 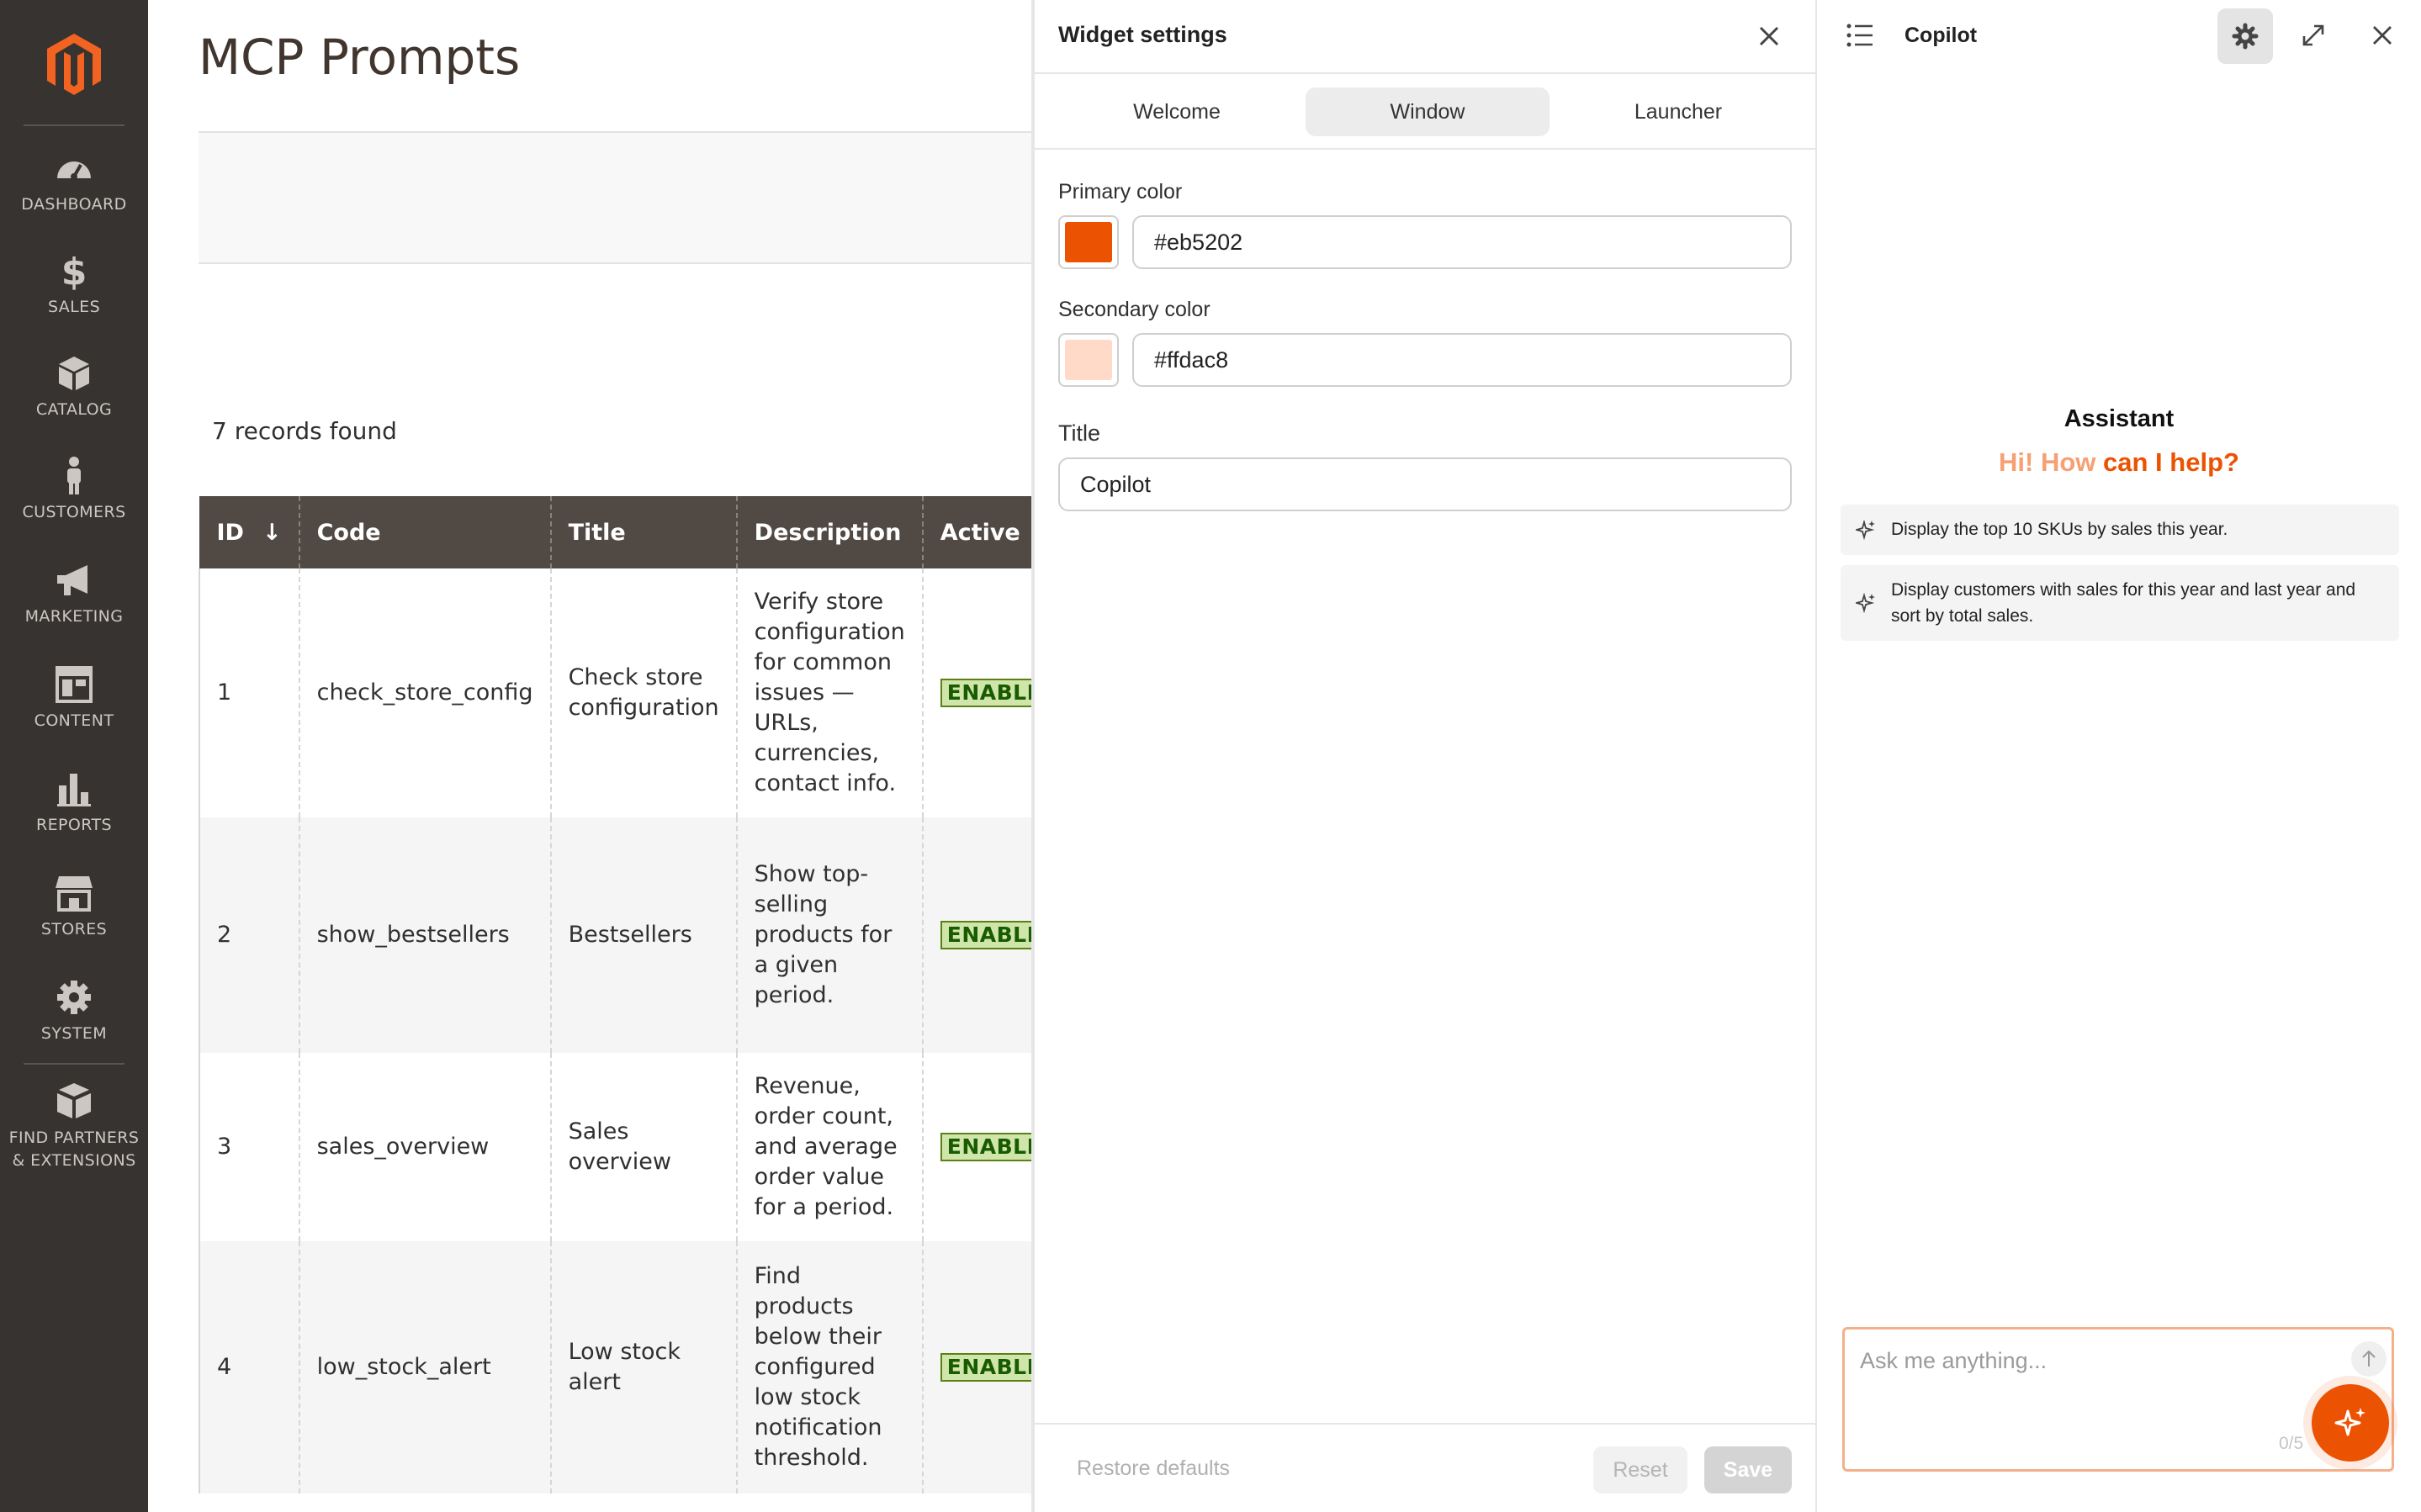 I want to click on cell-code: check_store_config, so click(x=425, y=692).